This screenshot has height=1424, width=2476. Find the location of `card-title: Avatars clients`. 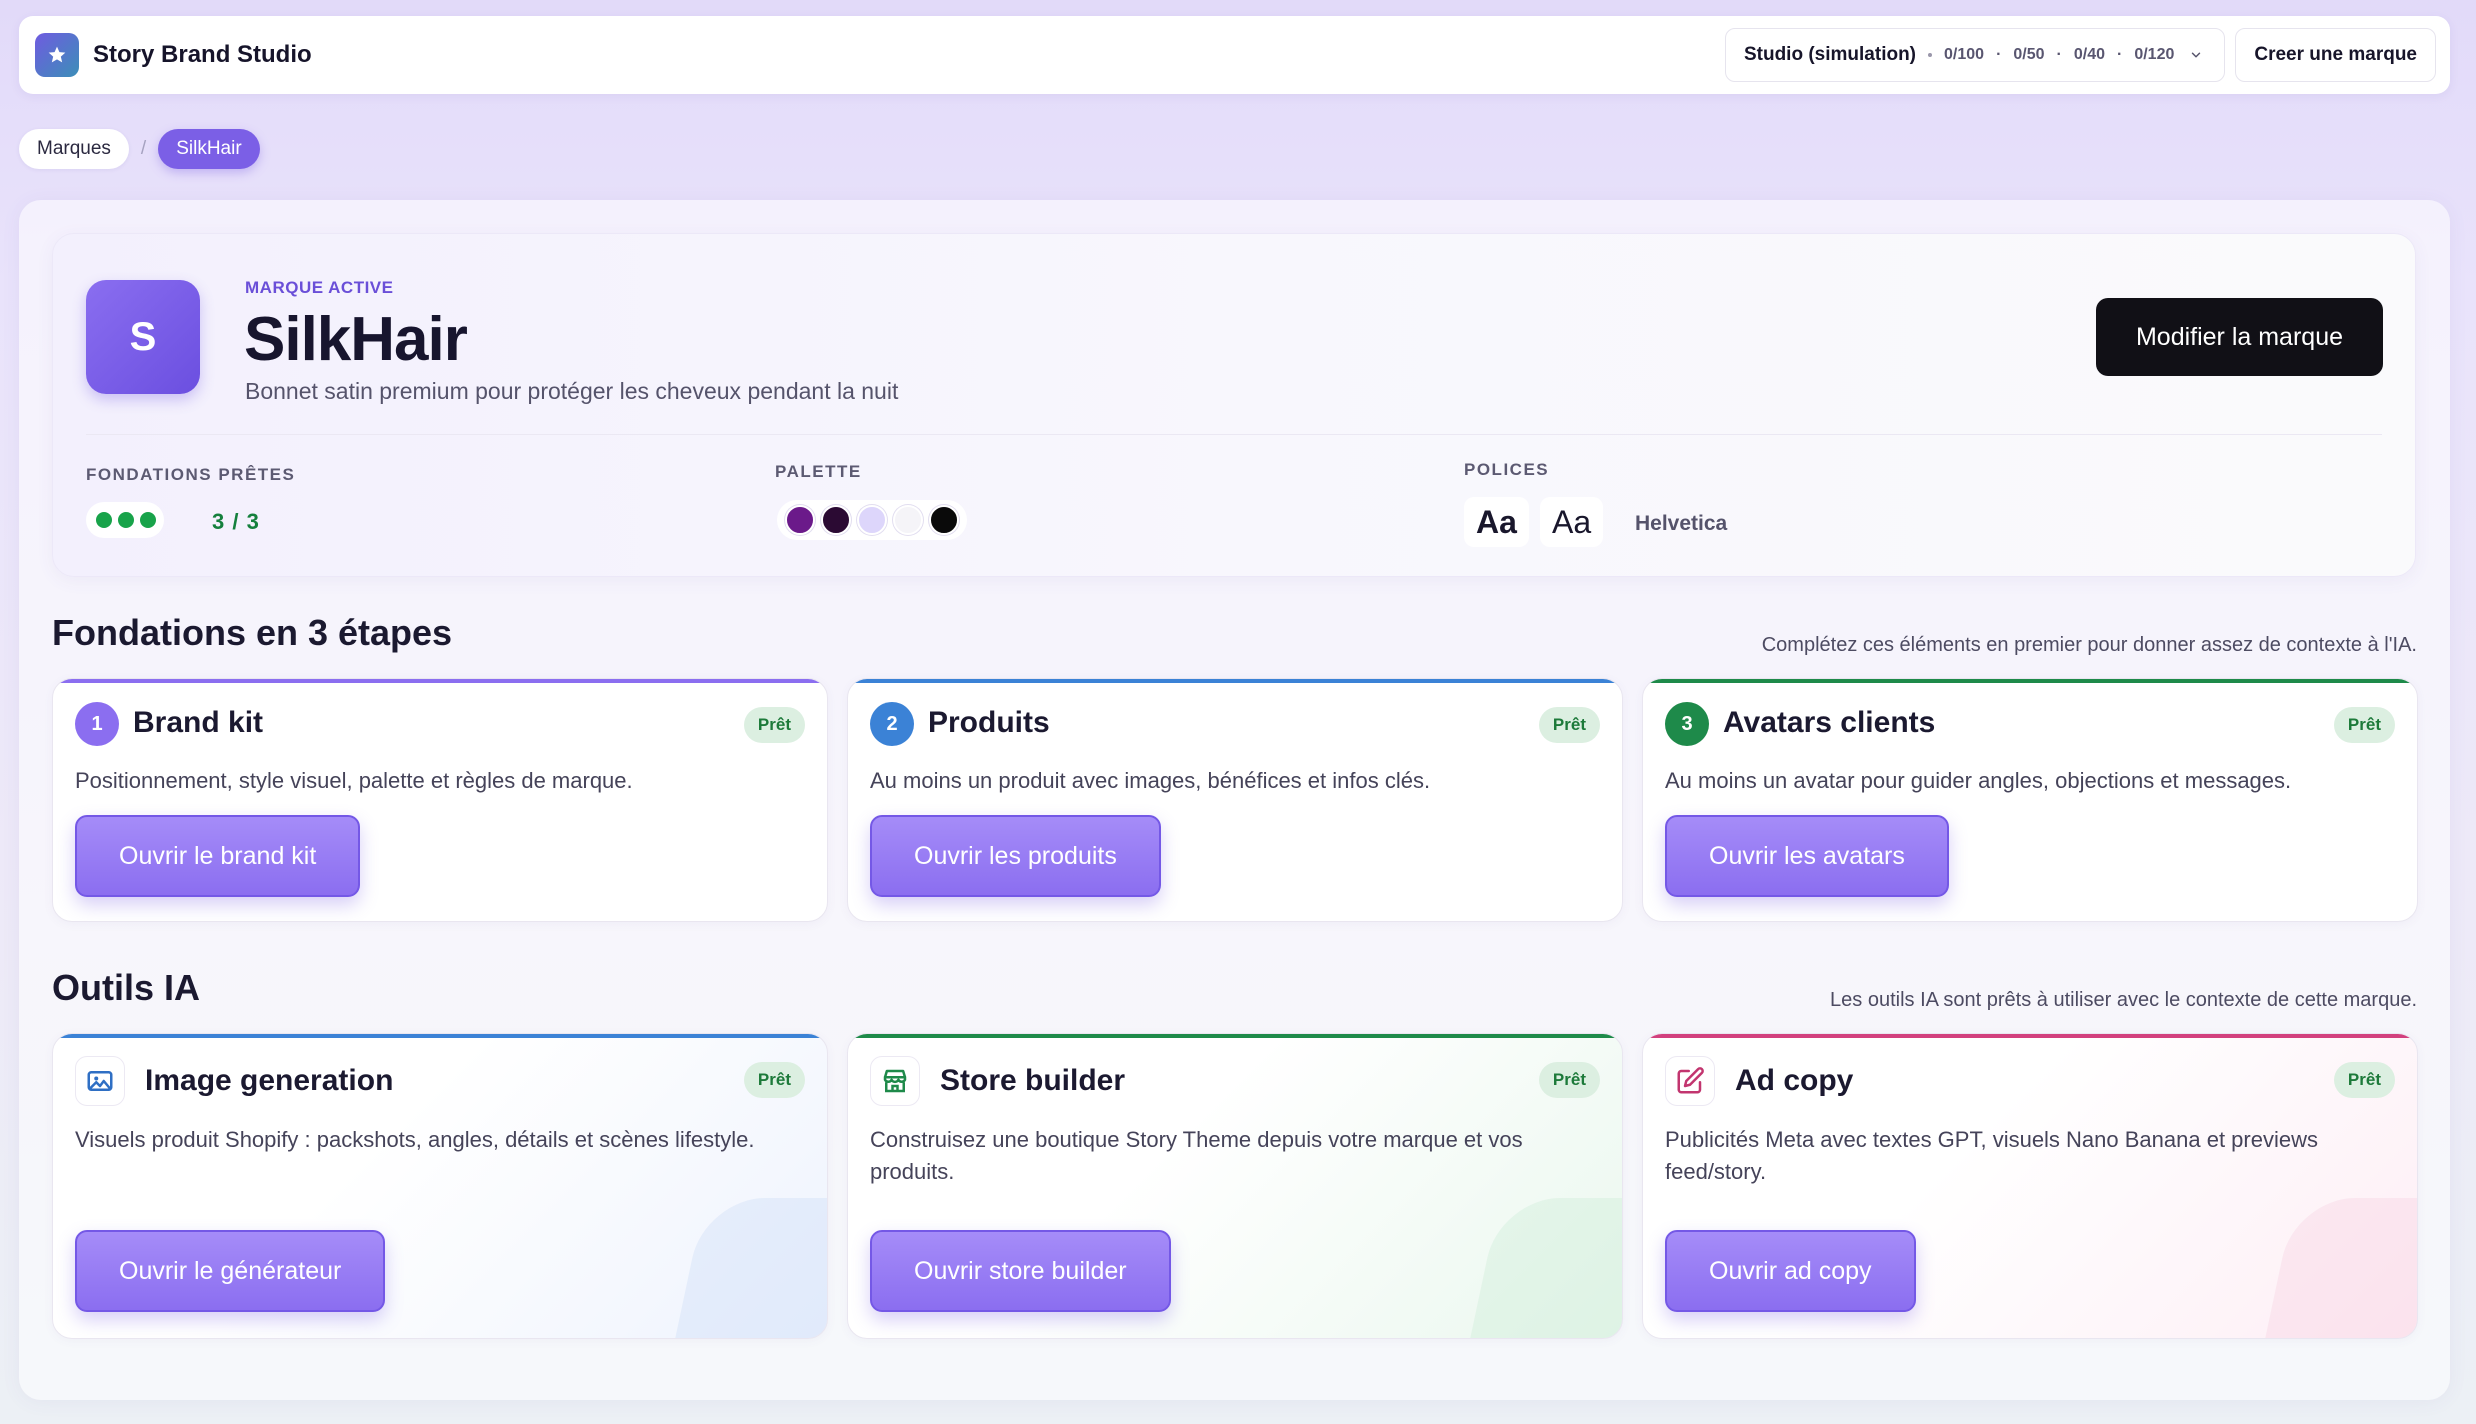

card-title: Avatars clients is located at coordinates (1829, 722).